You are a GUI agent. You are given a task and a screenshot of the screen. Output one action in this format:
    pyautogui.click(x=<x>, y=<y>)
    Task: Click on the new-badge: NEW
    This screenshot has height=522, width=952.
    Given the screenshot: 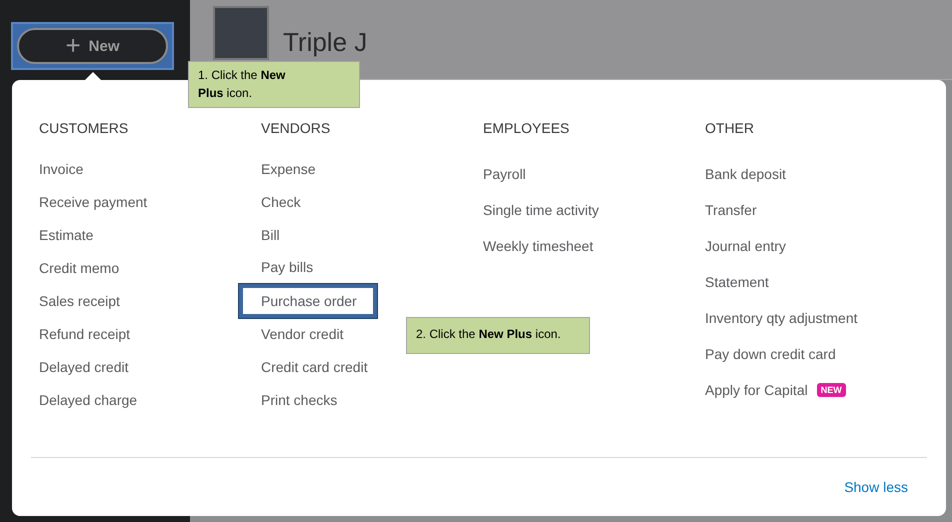 What is the action you would take?
    pyautogui.click(x=831, y=390)
    